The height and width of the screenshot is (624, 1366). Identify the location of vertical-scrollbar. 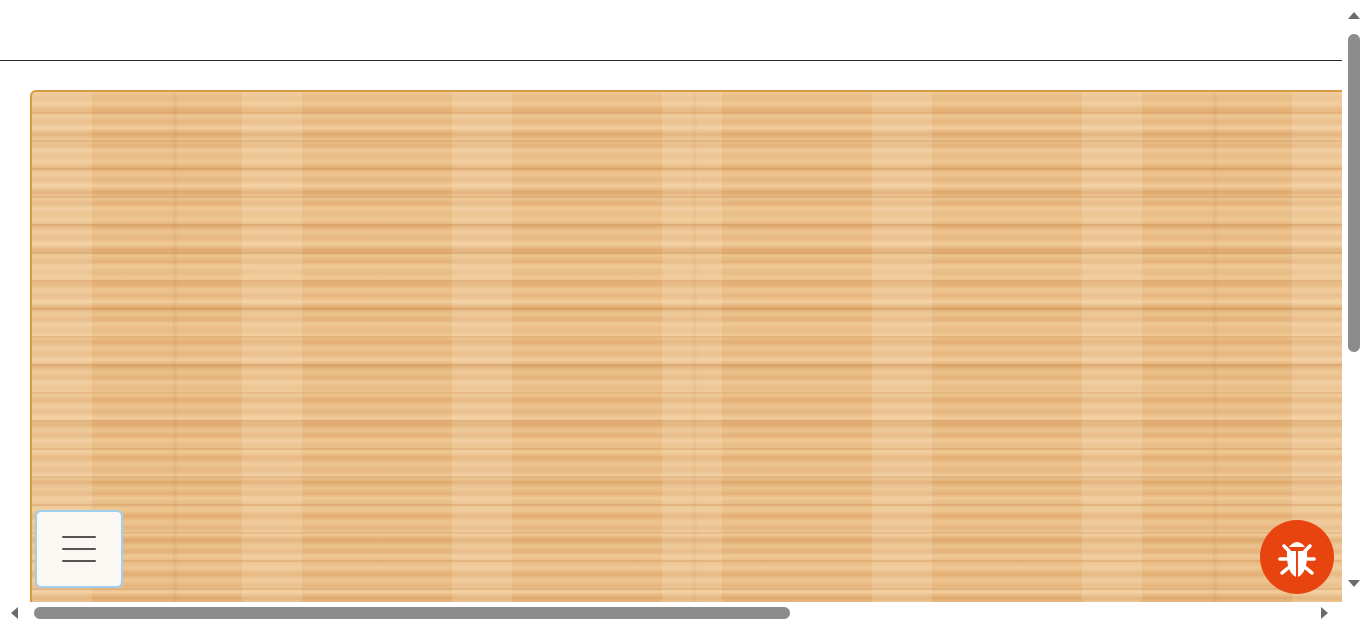
(1354, 301).